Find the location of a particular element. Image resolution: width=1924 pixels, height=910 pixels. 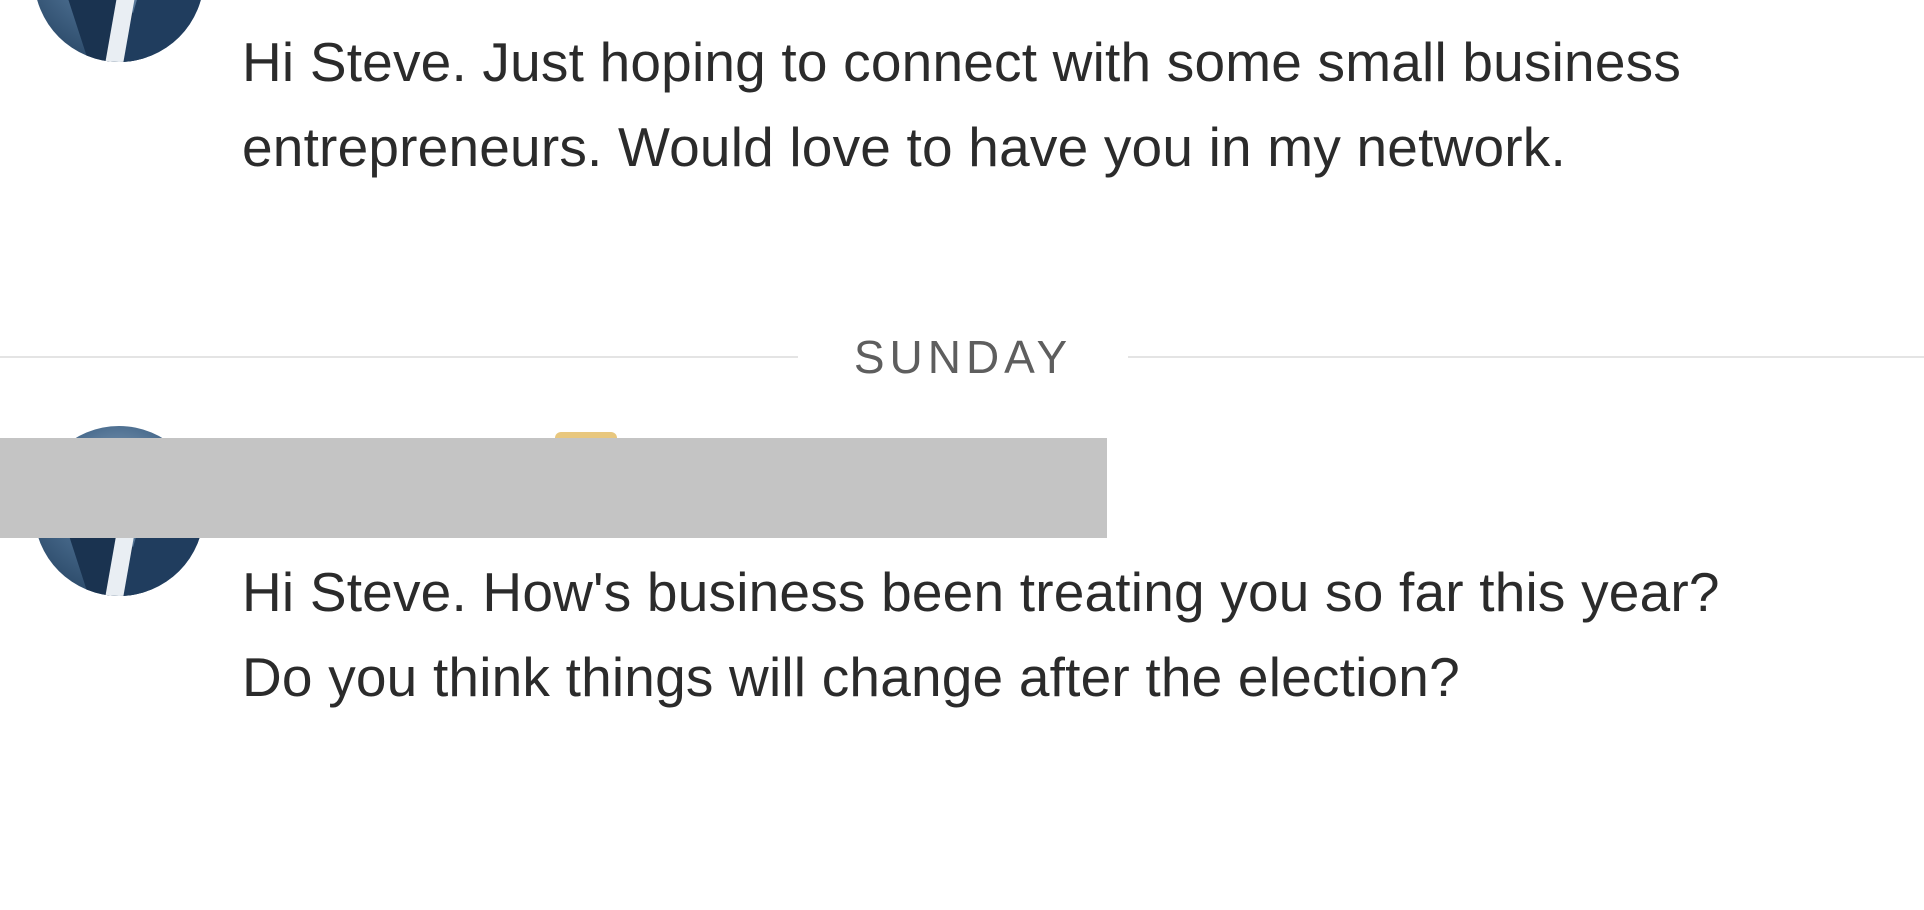

redacted-sender-name is located at coordinates (553, 488).